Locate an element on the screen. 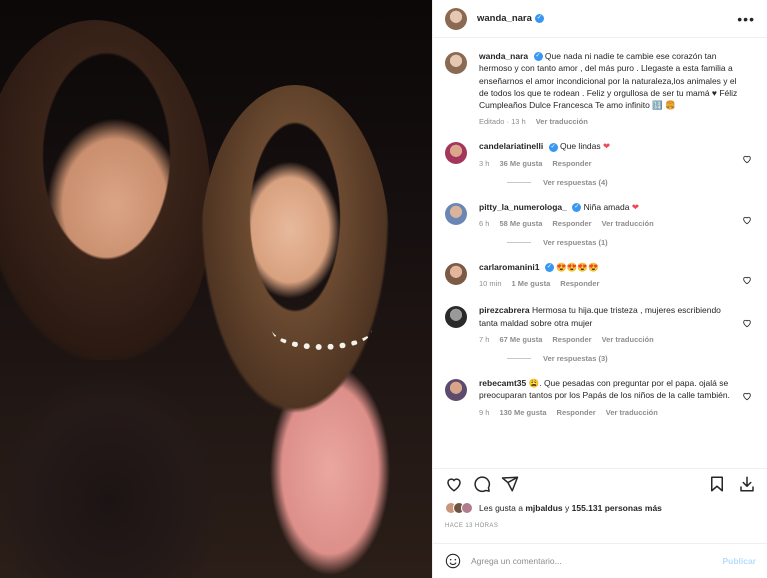 Image resolution: width=767 pixels, height=578 pixels. comment-time: 9 h is located at coordinates (484, 412).